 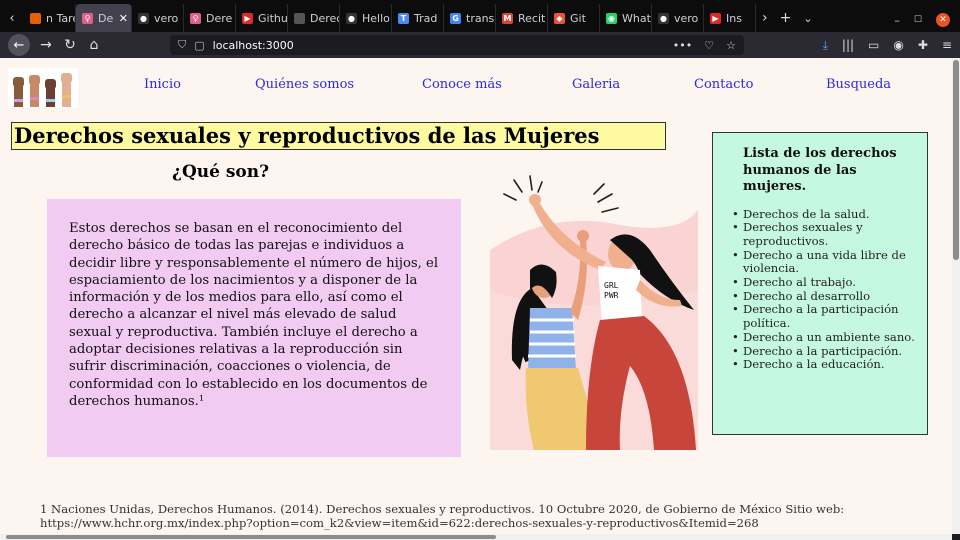 I want to click on tab-label: n Tare, so click(x=61, y=18).